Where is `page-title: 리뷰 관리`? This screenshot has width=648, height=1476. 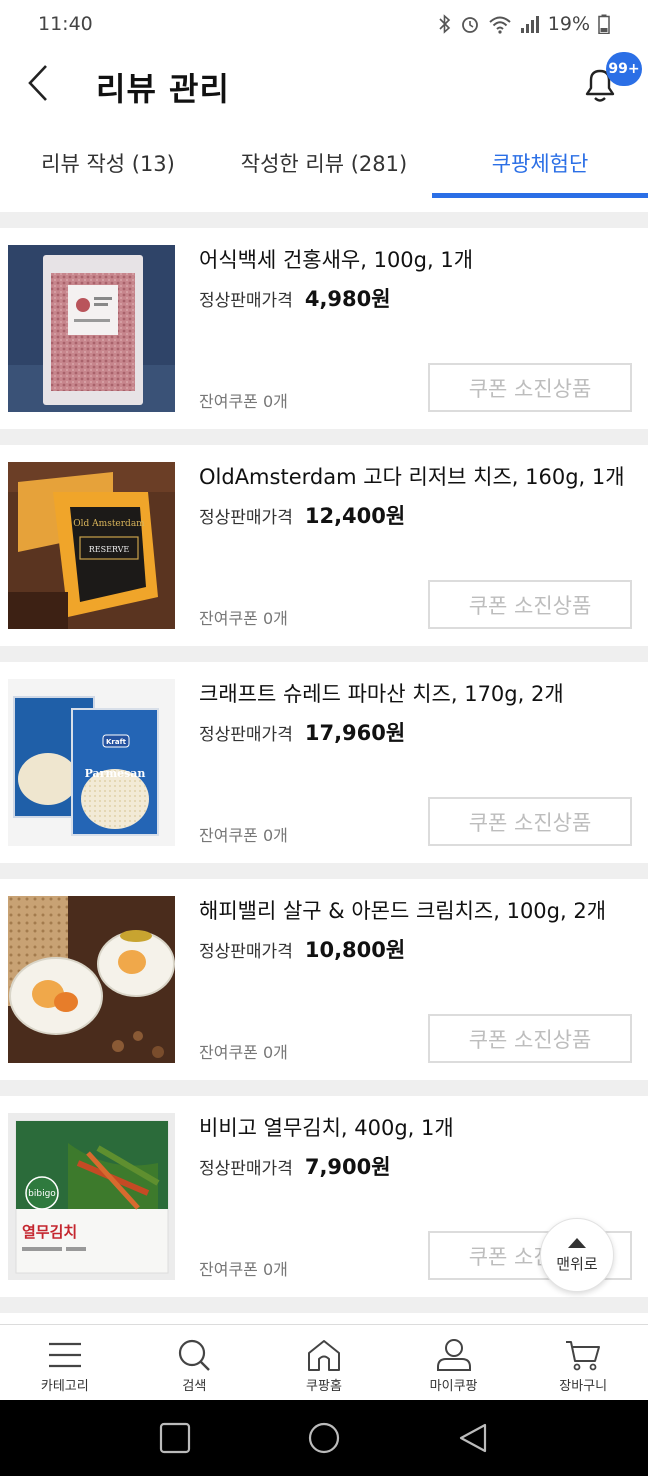
page-title: 리뷰 관리 is located at coordinates (163, 89).